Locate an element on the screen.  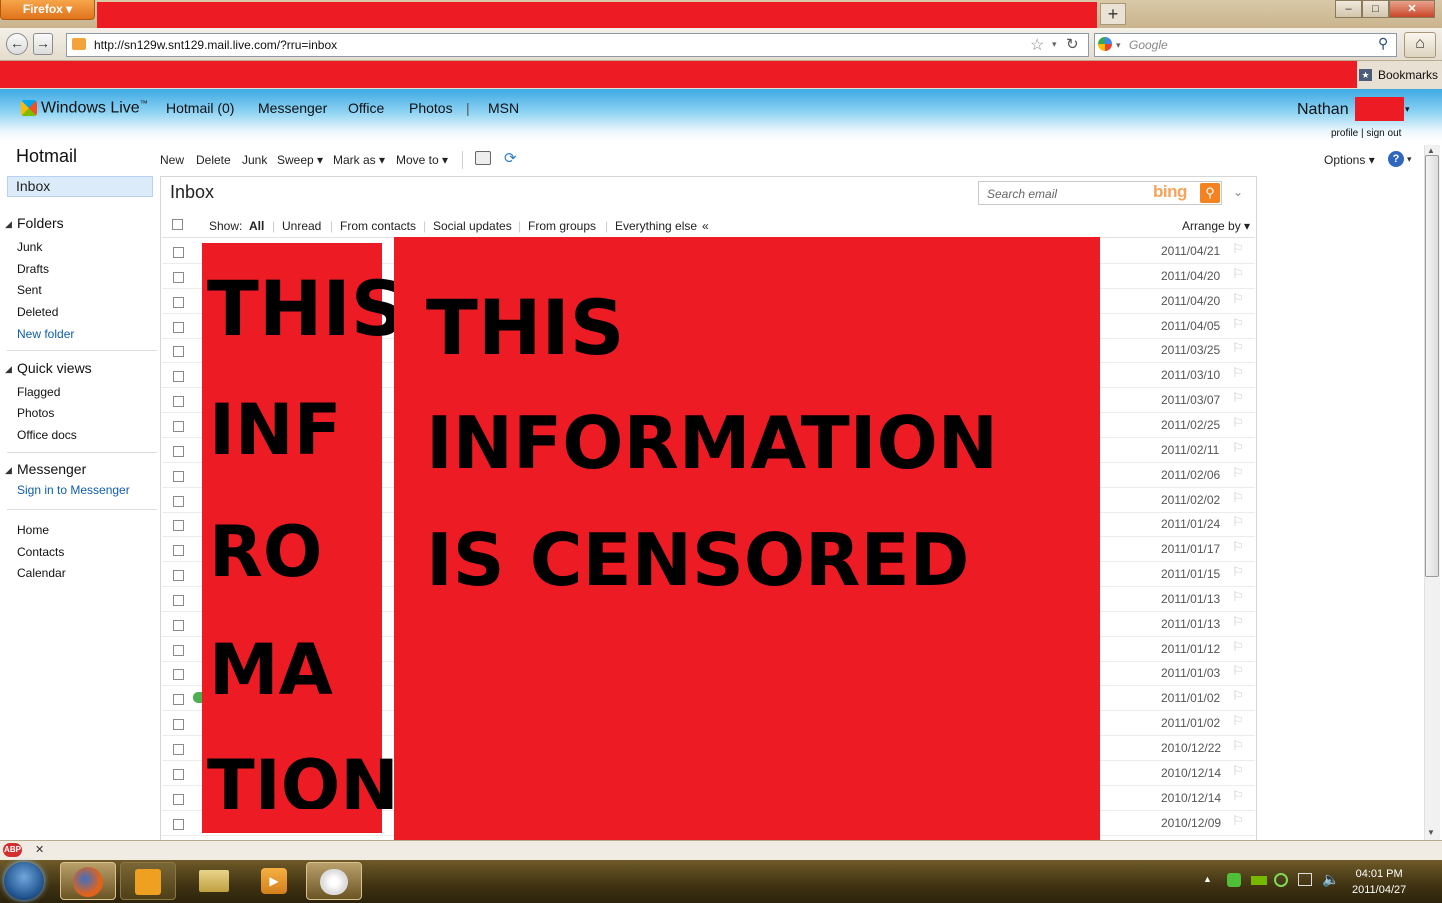
firefox-menu-button: Firefox ▾ is located at coordinates (47, 10).